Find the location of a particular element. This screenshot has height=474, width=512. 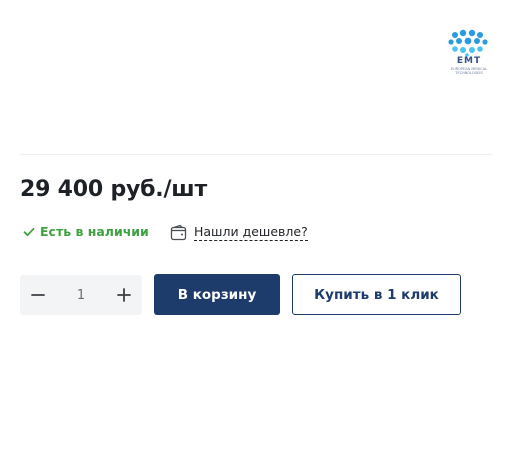

stock-status: Есть в наличии is located at coordinates (86, 231).